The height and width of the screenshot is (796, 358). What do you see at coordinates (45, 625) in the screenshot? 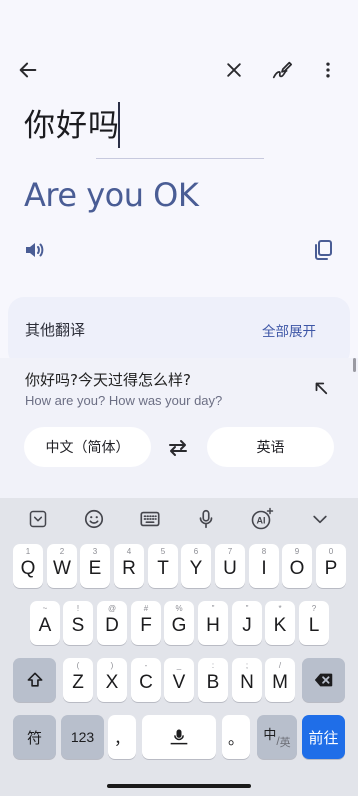
I see `key-a-label: A` at bounding box center [45, 625].